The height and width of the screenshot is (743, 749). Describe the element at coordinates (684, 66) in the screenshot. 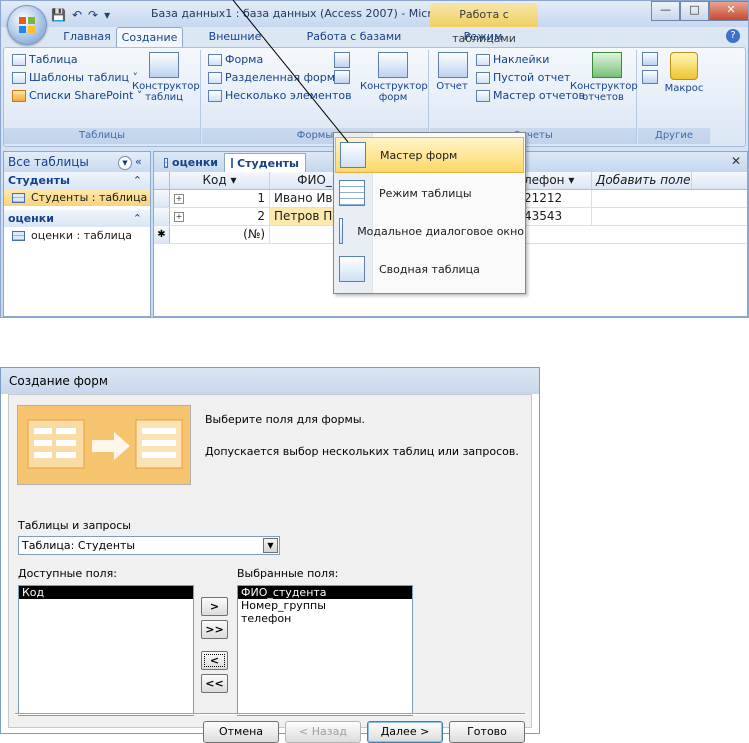

I see `macro-icon` at that location.